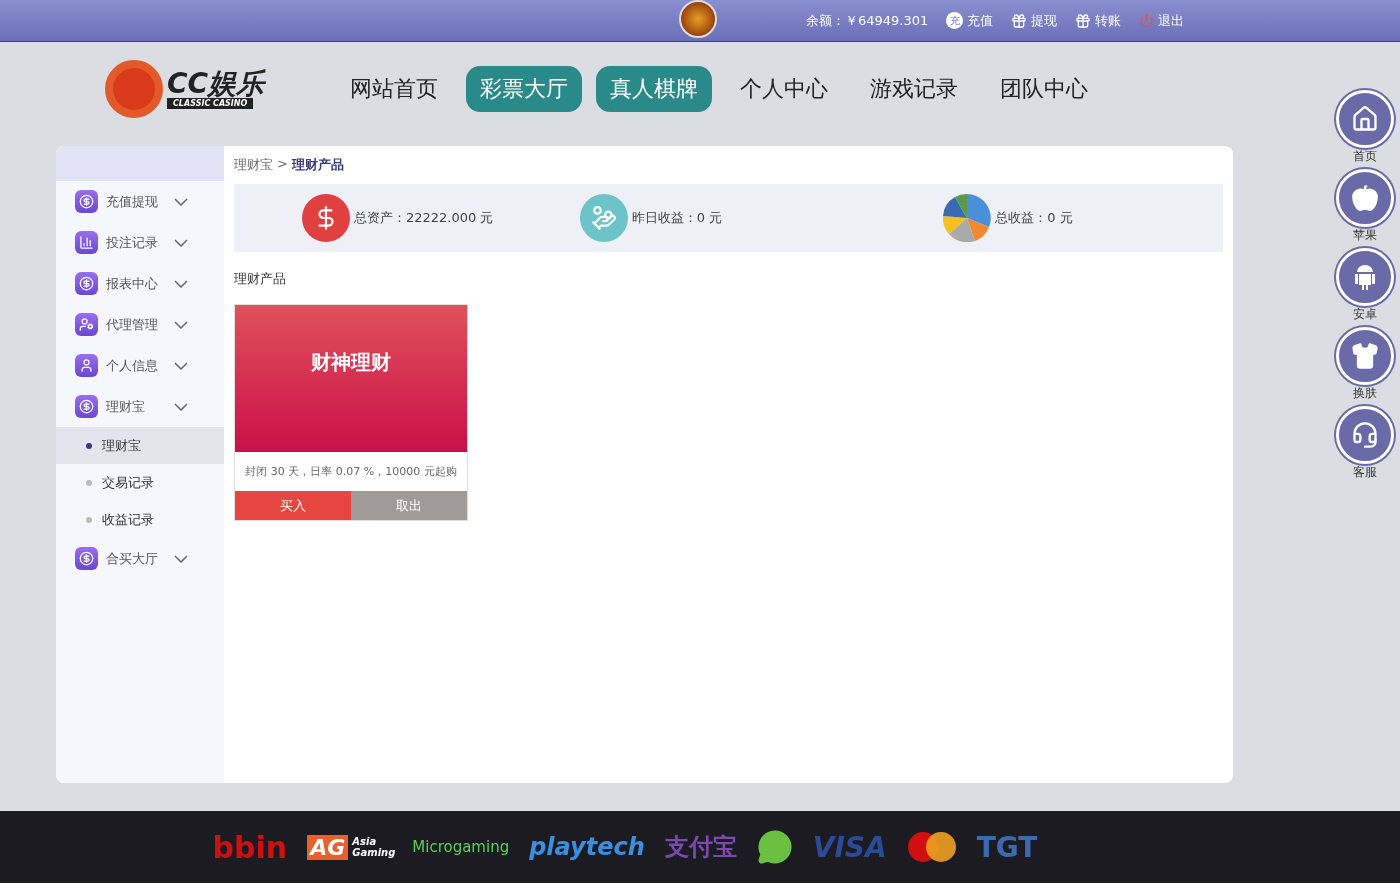 The image size is (1400, 883). I want to click on pie-chart-icon, so click(967, 218).